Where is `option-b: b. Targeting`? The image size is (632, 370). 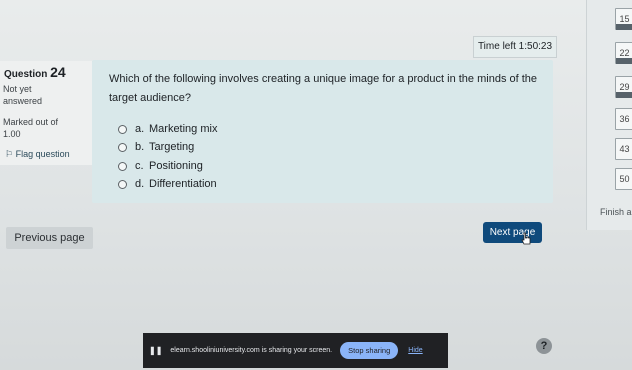
option-b: b. Targeting is located at coordinates (156, 147).